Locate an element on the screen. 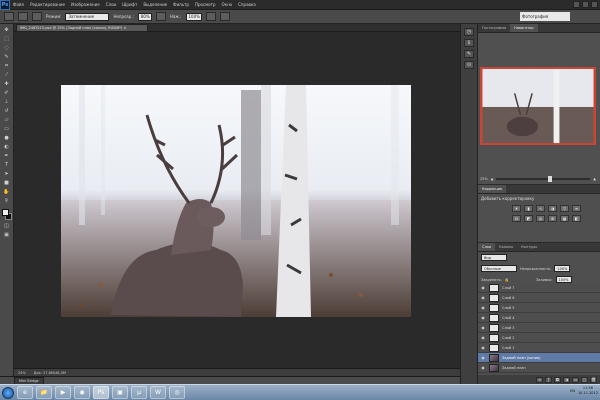 Image resolution: width=600 pixels, height=400 pixels. taskbar-app-chrome: ◉ is located at coordinates (82, 392).